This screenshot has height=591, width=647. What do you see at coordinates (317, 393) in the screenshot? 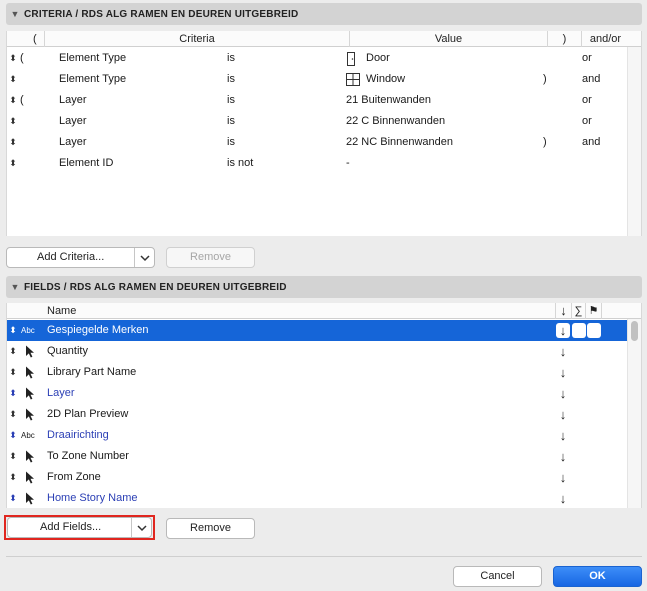
I see `field-row: ⬍ Layer ↓` at bounding box center [317, 393].